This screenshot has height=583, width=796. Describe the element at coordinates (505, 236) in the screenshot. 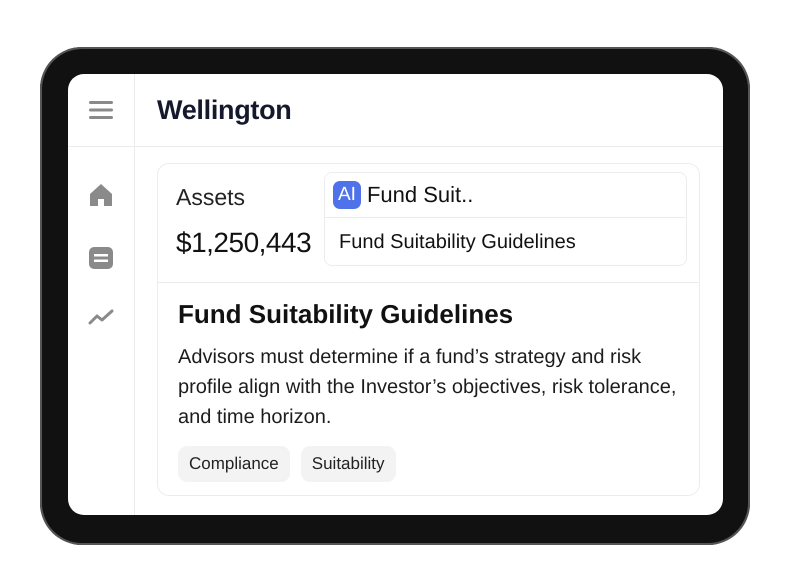

I see `suggestion-item: Fund Suitability Guidelines` at that location.